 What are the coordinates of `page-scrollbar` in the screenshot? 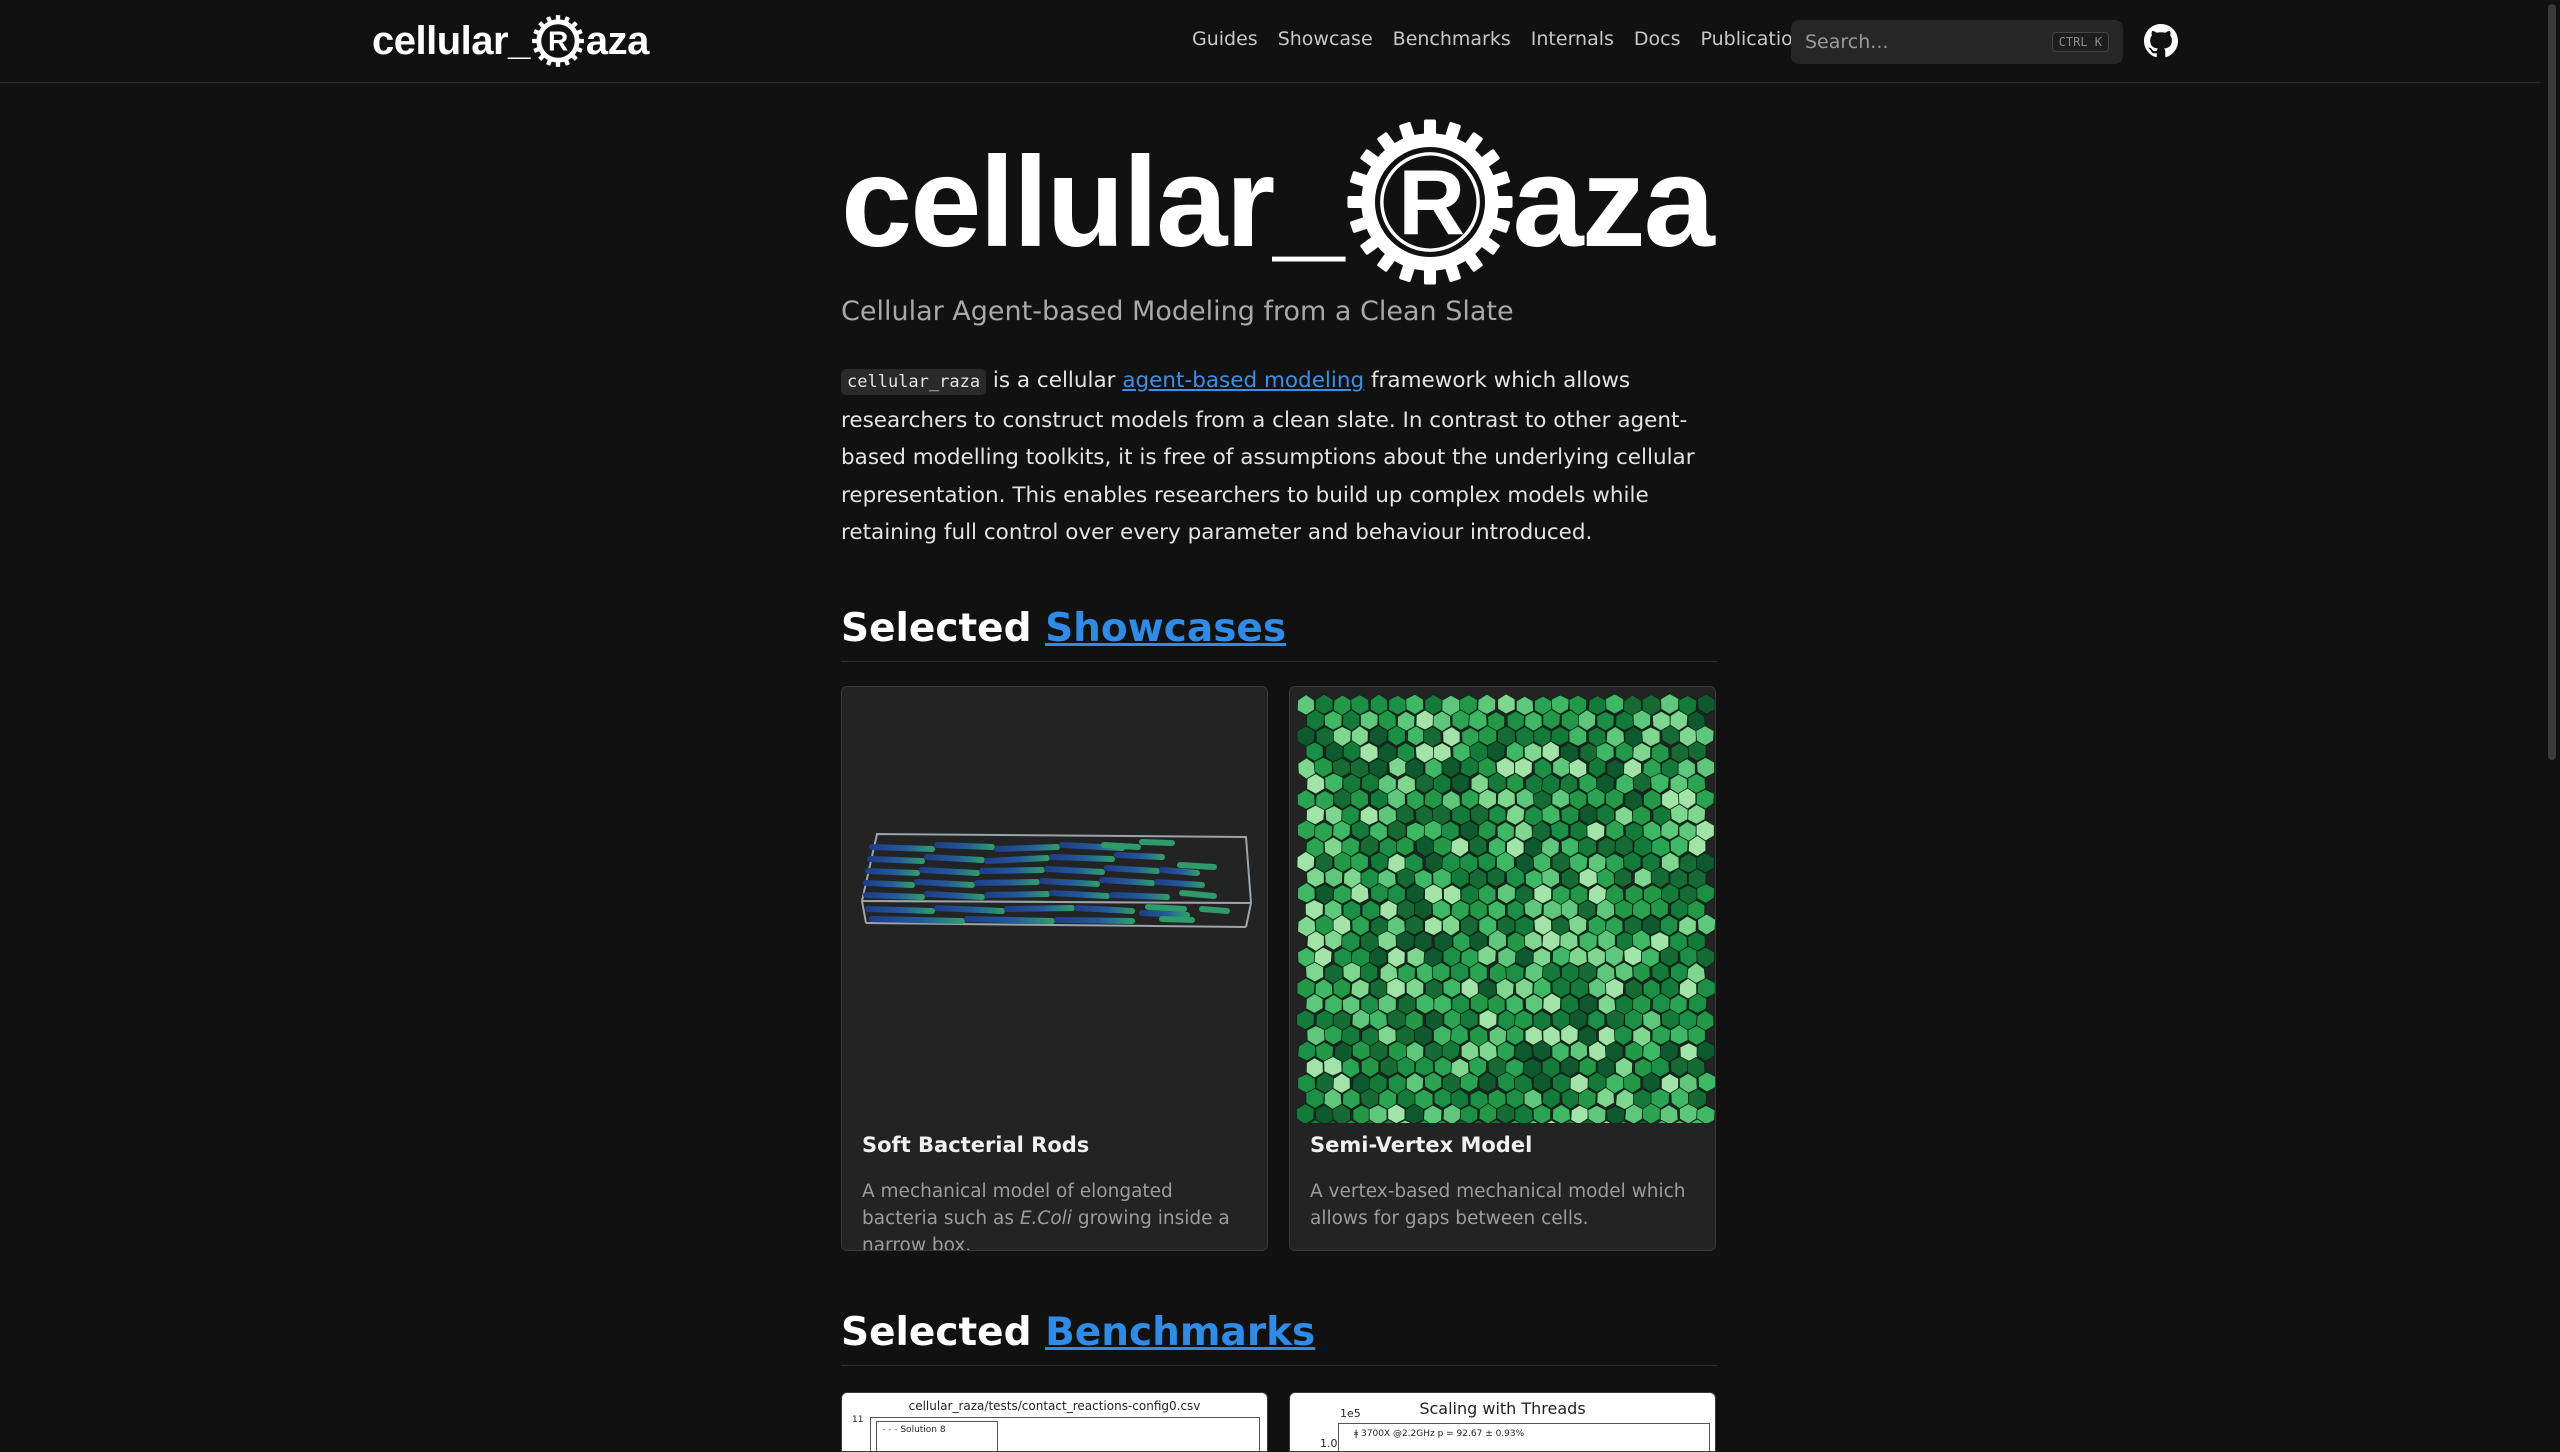 It's located at (2550, 720).